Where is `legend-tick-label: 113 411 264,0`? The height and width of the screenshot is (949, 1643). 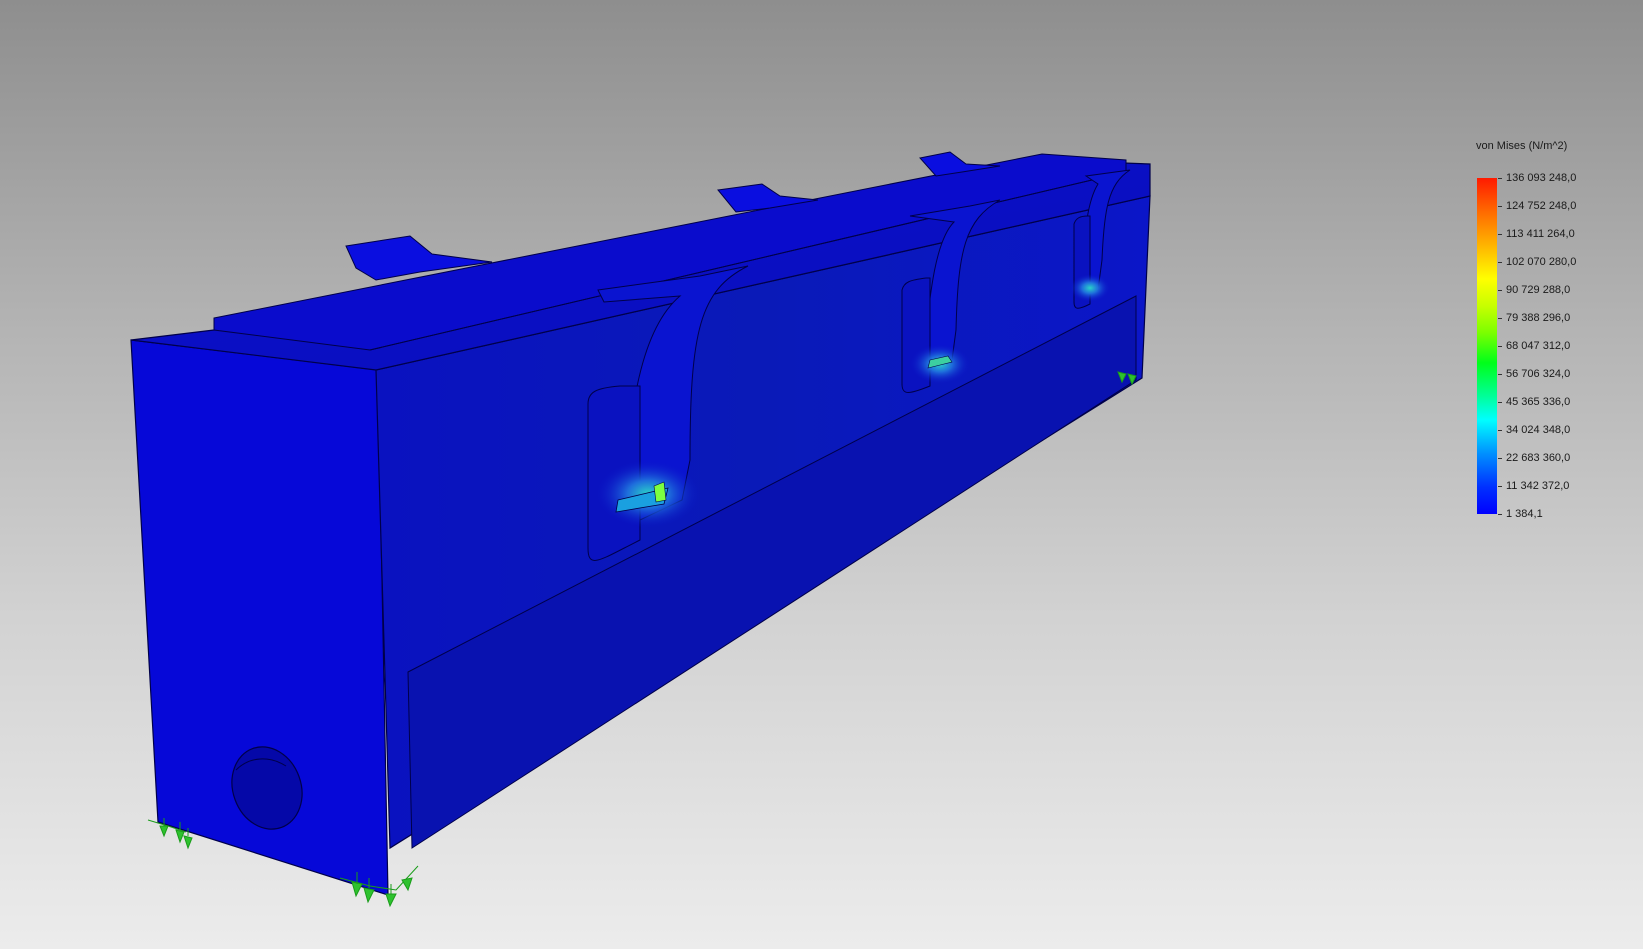
legend-tick-label: 113 411 264,0 is located at coordinates (1540, 234).